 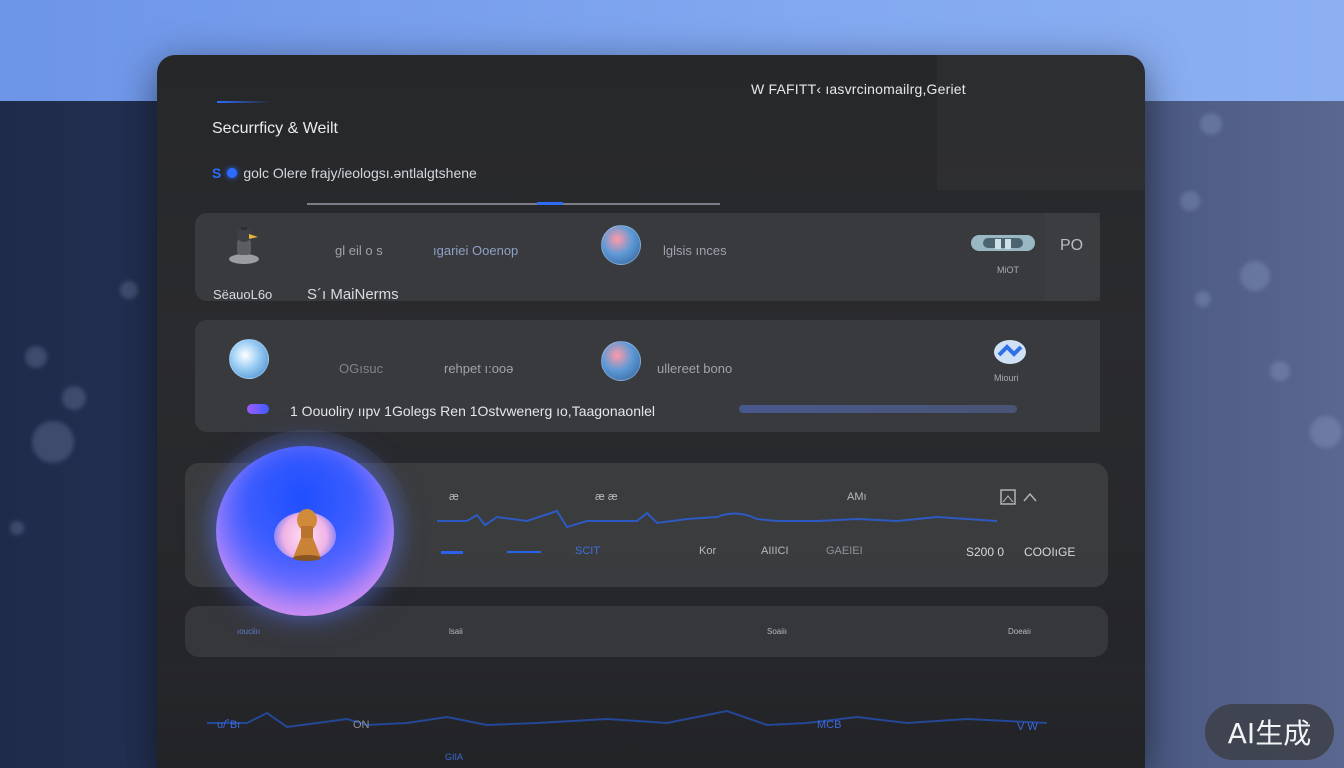 What do you see at coordinates (985, 552) in the screenshot?
I see `amount-value: S200 0` at bounding box center [985, 552].